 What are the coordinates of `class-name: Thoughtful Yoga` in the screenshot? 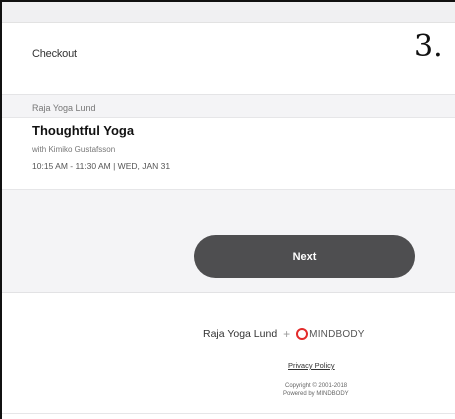 It's located at (83, 130).